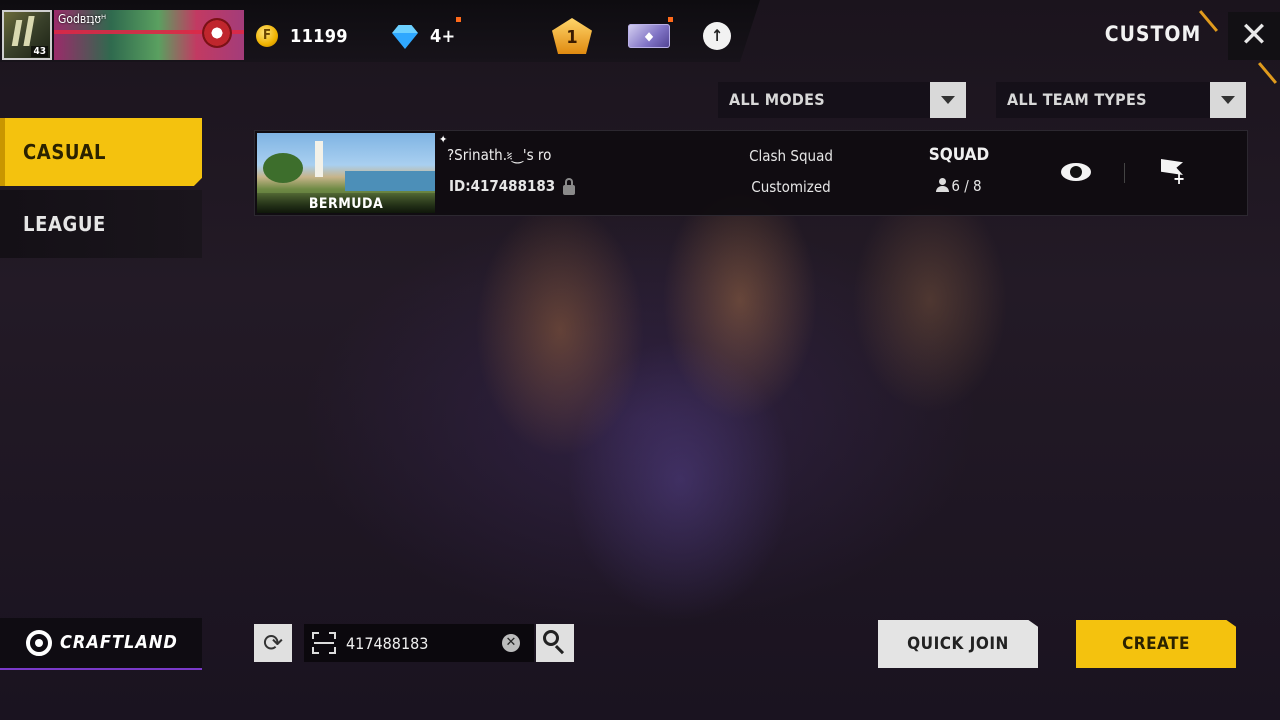  What do you see at coordinates (39, 51) in the screenshot?
I see `player-level: 43` at bounding box center [39, 51].